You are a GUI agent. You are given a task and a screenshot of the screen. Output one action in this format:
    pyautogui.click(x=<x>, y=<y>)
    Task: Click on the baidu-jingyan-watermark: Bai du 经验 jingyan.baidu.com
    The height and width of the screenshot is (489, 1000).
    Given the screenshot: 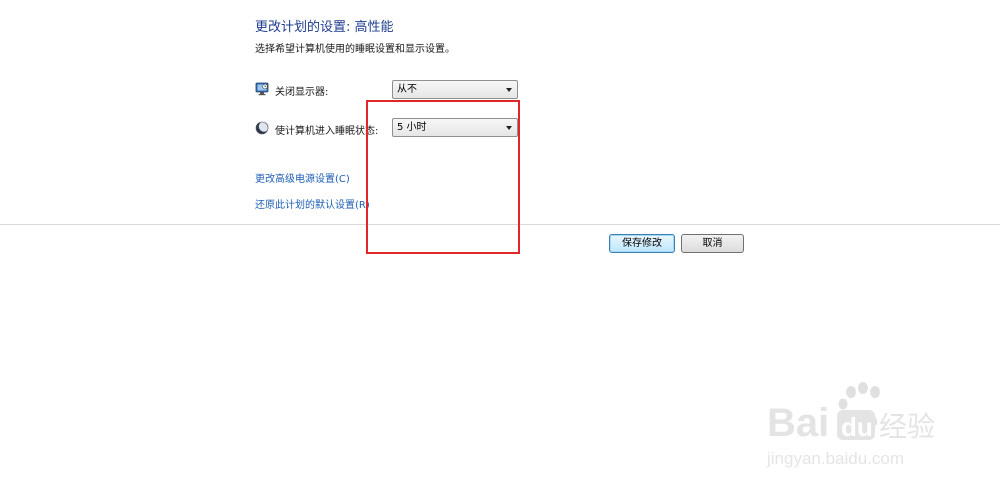 What is the action you would take?
    pyautogui.click(x=860, y=425)
    